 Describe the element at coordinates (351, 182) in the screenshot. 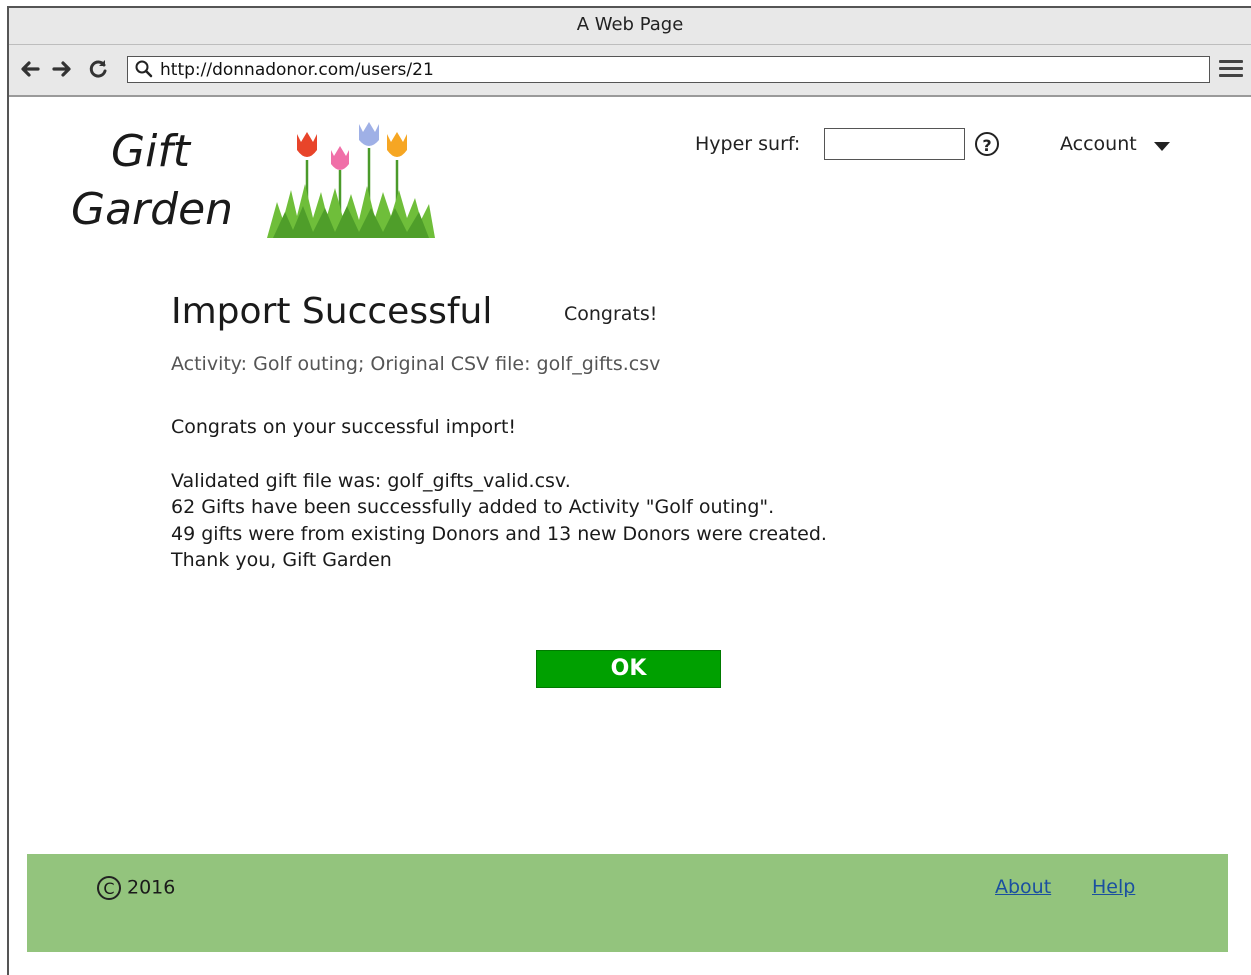

I see `tulip-logo-icon` at that location.